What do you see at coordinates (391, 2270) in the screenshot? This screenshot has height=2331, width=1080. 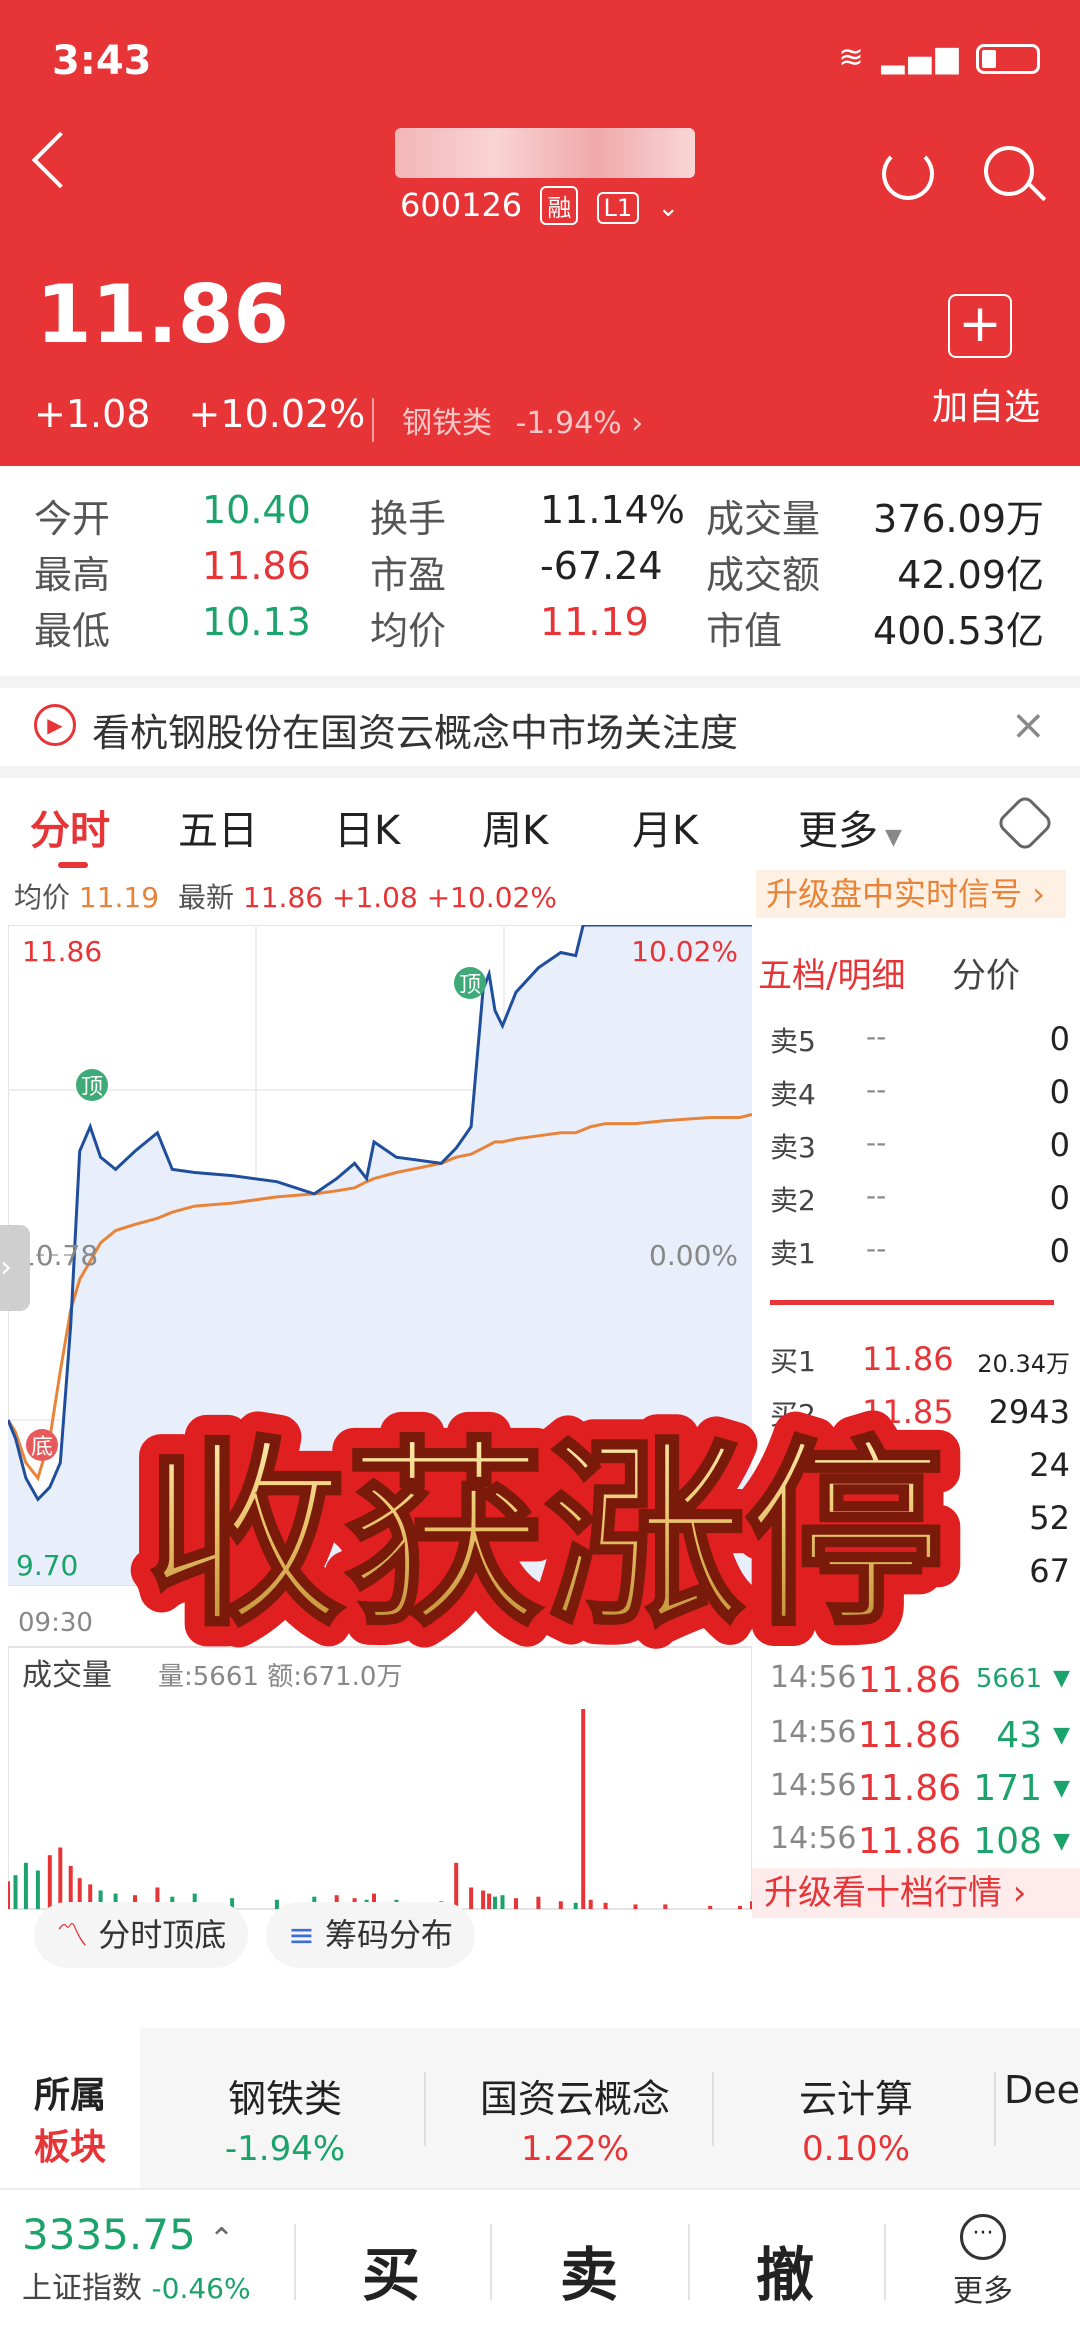 I see `buy-button: 买` at bounding box center [391, 2270].